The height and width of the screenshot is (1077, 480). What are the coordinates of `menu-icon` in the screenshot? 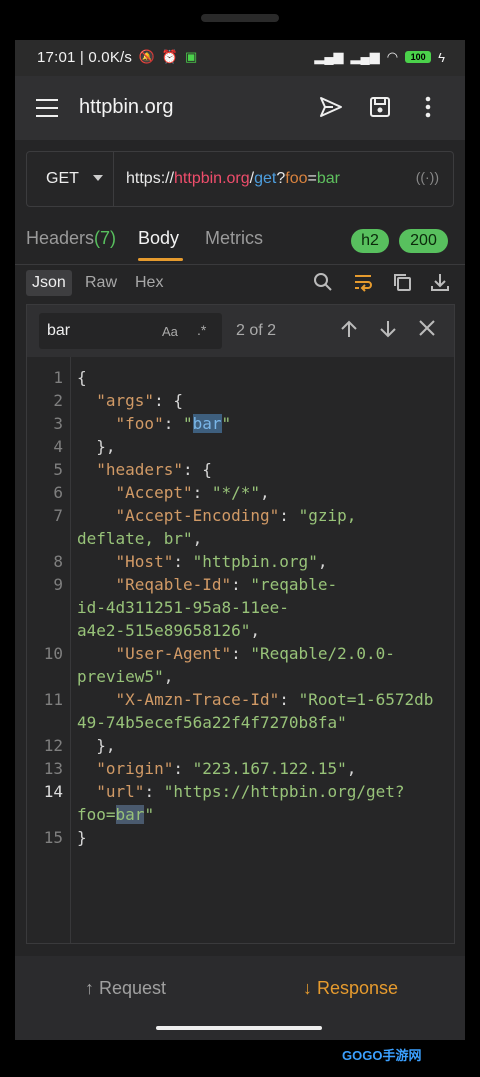 It's located at (47, 111).